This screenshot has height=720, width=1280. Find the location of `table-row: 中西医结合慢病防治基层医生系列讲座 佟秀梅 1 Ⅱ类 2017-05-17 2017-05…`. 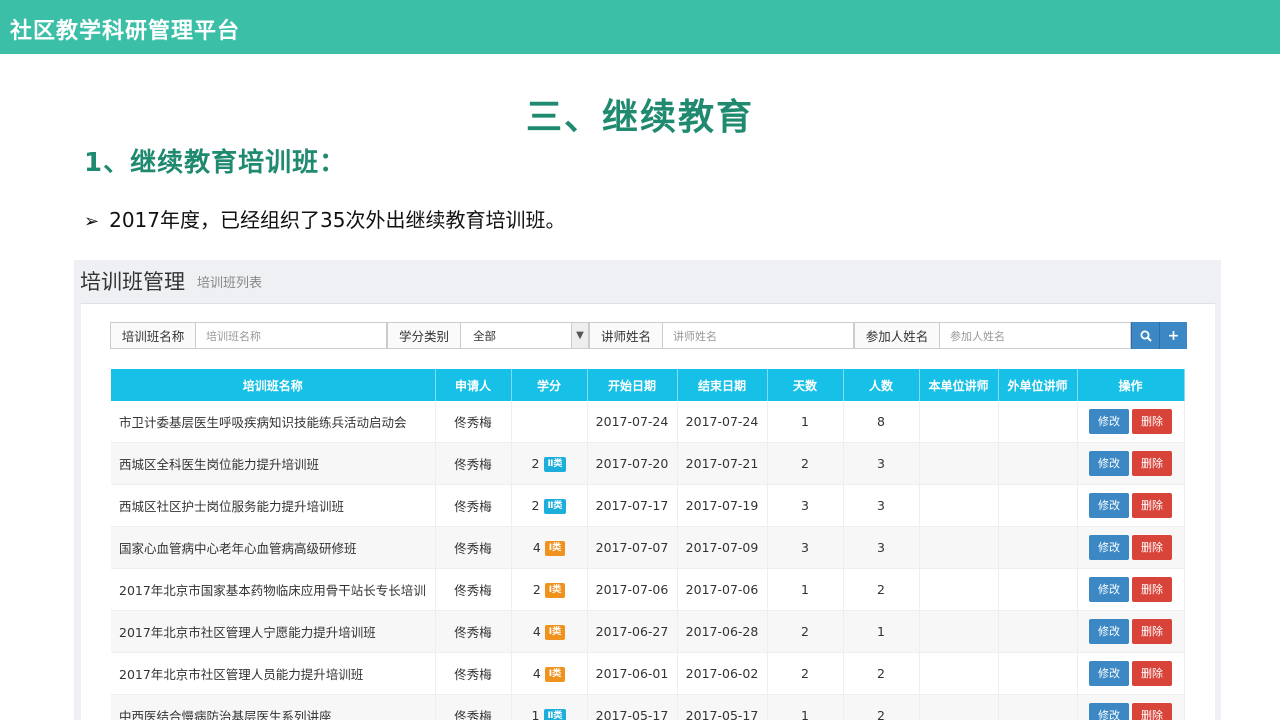

table-row: 中西医结合慢病防治基层医生系列讲座 佟秀梅 1 Ⅱ类 2017-05-17 2017-05… is located at coordinates (648, 707).